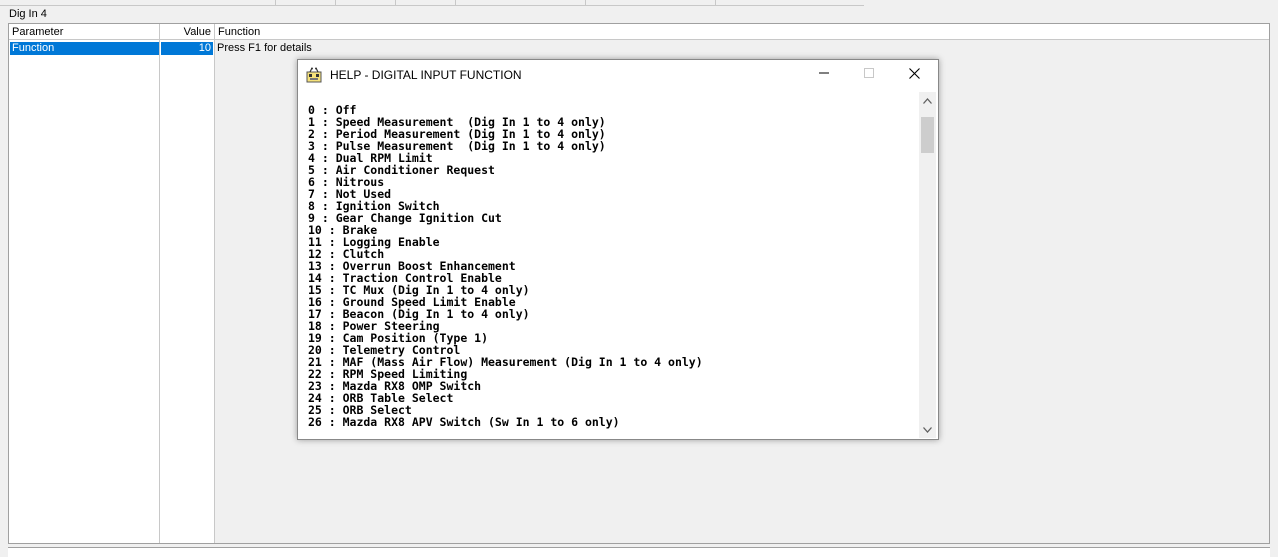 The width and height of the screenshot is (1278, 557). Describe the element at coordinates (84, 48) in the screenshot. I see `table-row-parameter: Function` at that location.